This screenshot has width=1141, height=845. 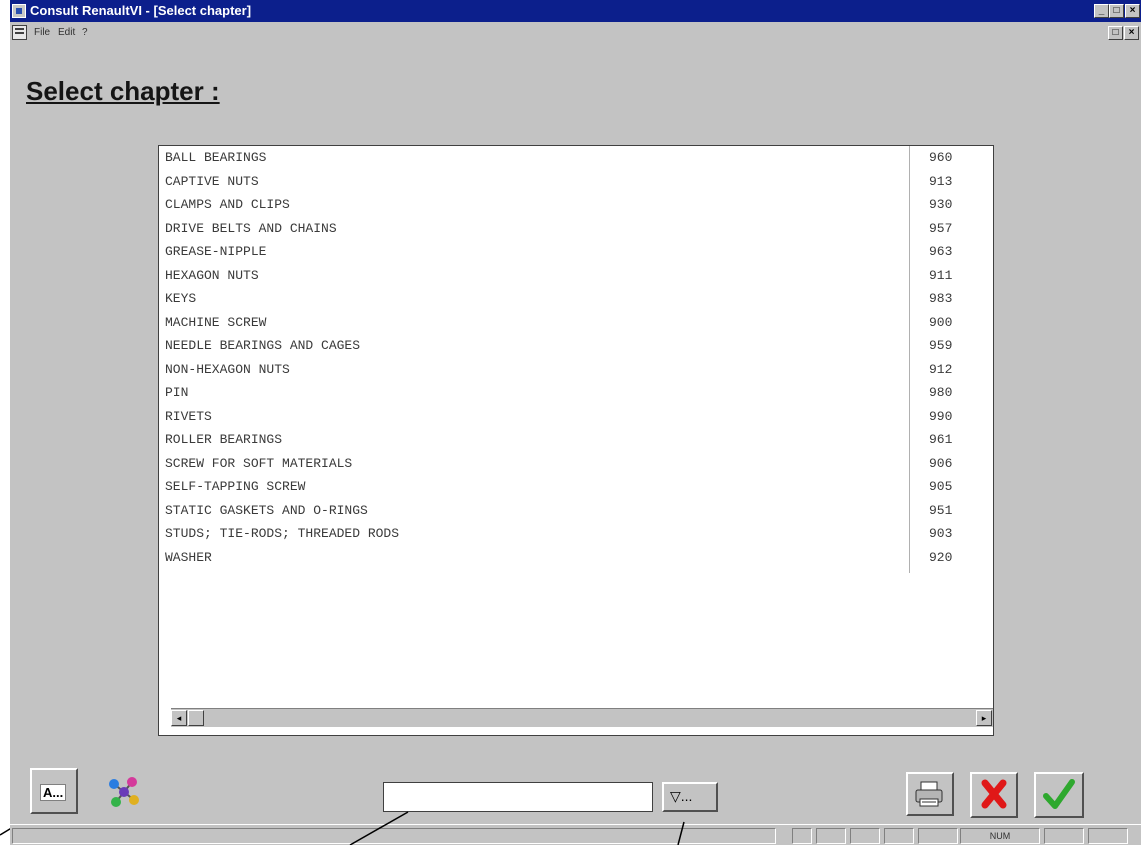 What do you see at coordinates (941, 228) in the screenshot?
I see `chapter-code: 957` at bounding box center [941, 228].